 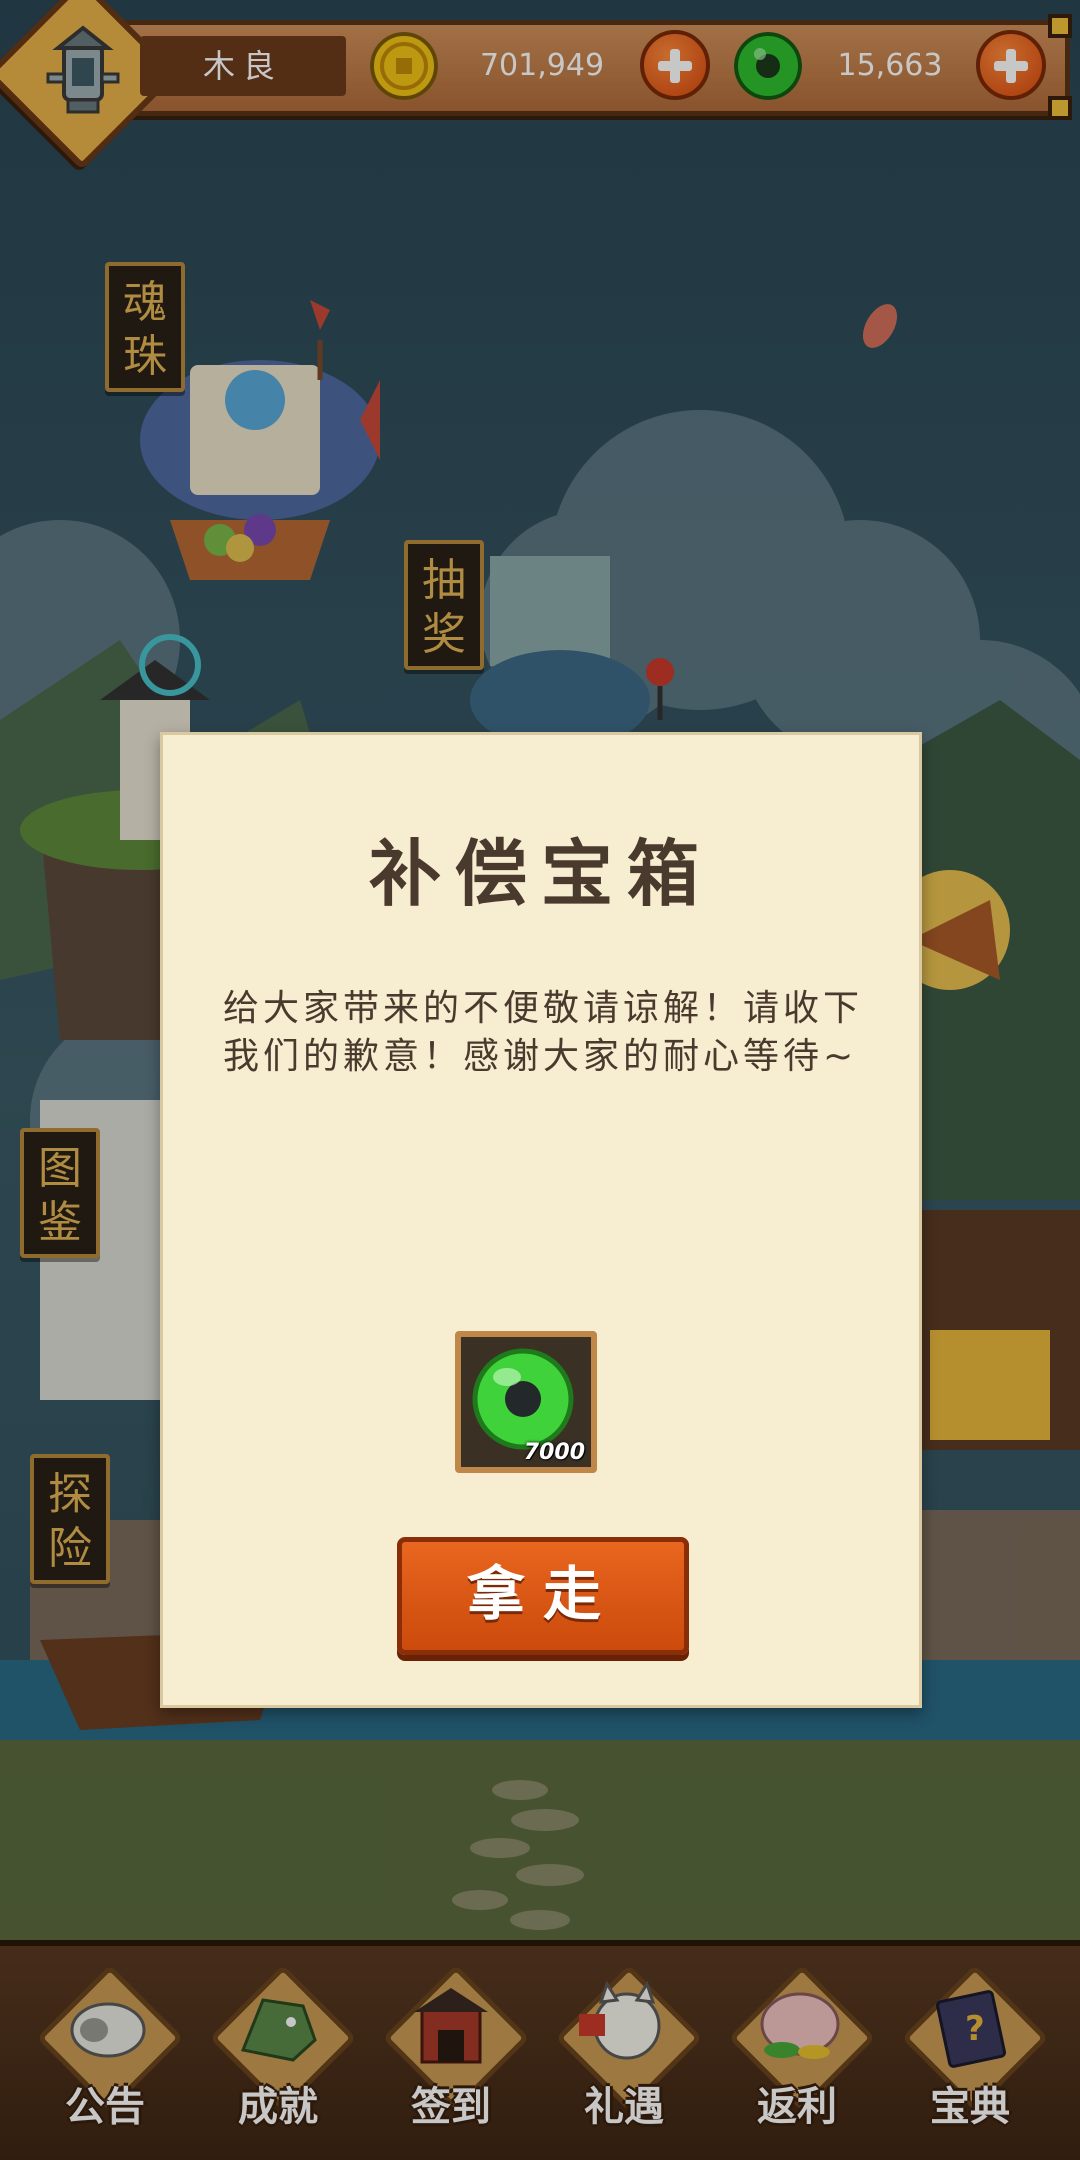 I want to click on take-reward-button: 拿走, so click(x=543, y=1596).